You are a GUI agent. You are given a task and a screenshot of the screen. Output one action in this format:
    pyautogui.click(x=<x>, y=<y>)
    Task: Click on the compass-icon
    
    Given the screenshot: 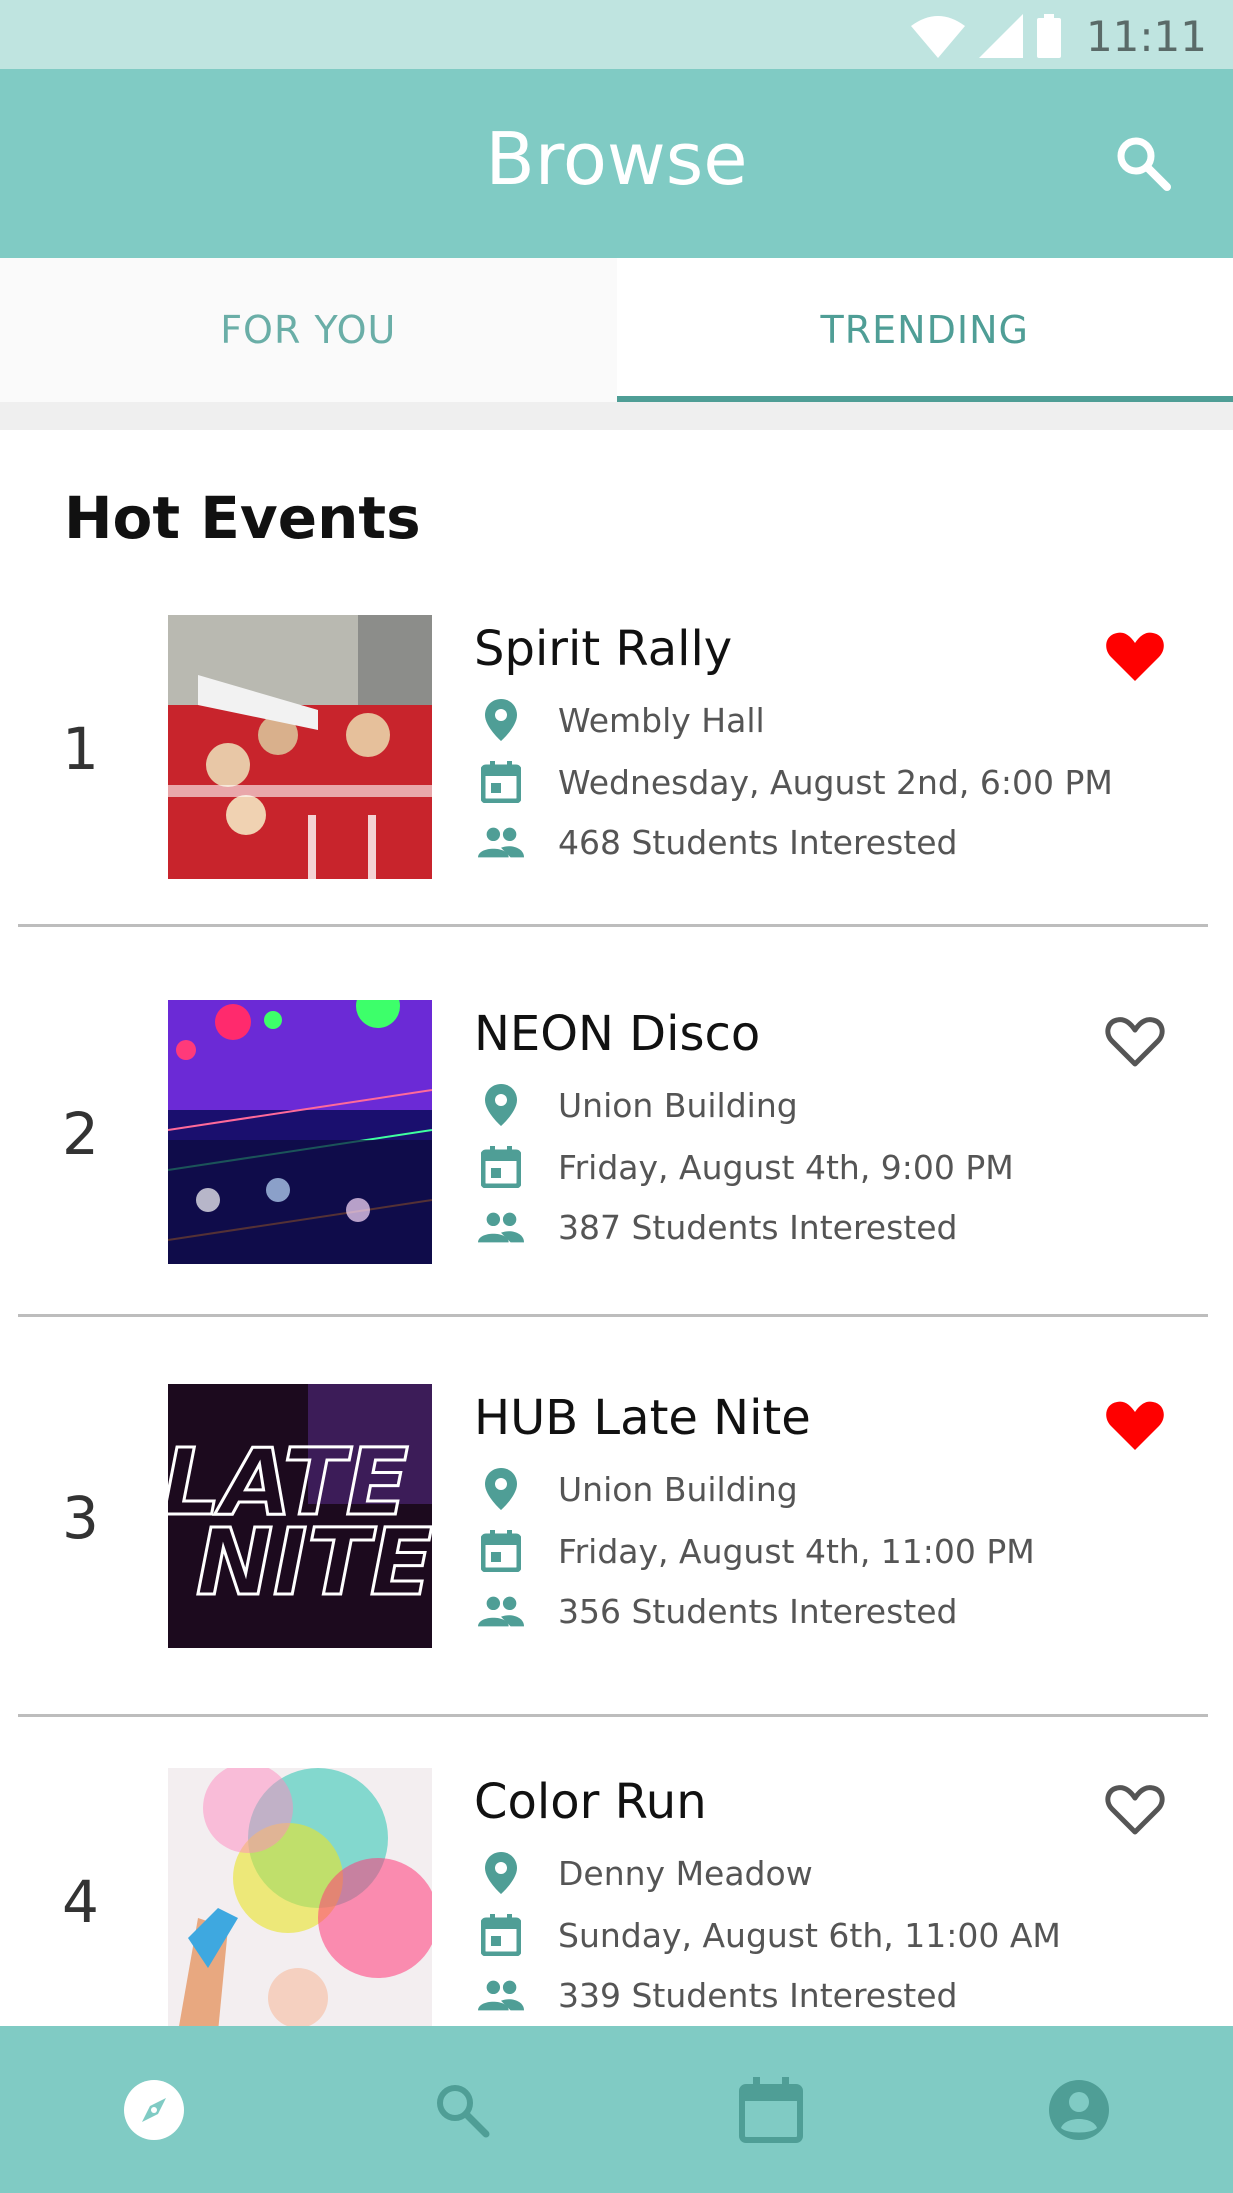 What is the action you would take?
    pyautogui.click(x=154, y=2110)
    